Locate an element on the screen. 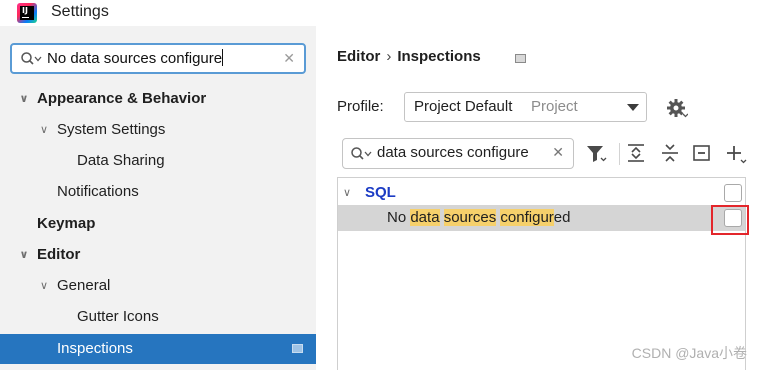 Image resolution: width=761 pixels, height=370 pixels. sidebar-item-inspections: Inspections is located at coordinates (158, 349).